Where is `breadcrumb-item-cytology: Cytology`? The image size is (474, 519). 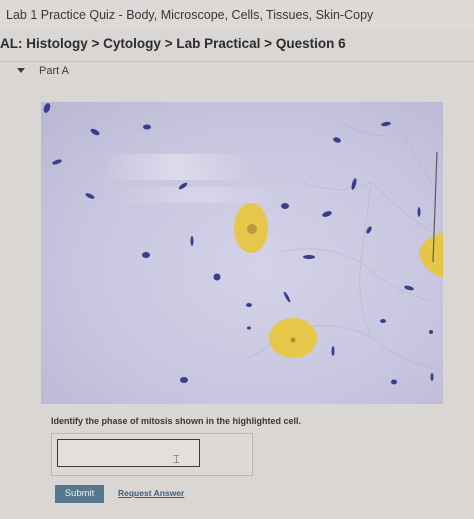
breadcrumb-item-cytology: Cytology is located at coordinates (132, 43).